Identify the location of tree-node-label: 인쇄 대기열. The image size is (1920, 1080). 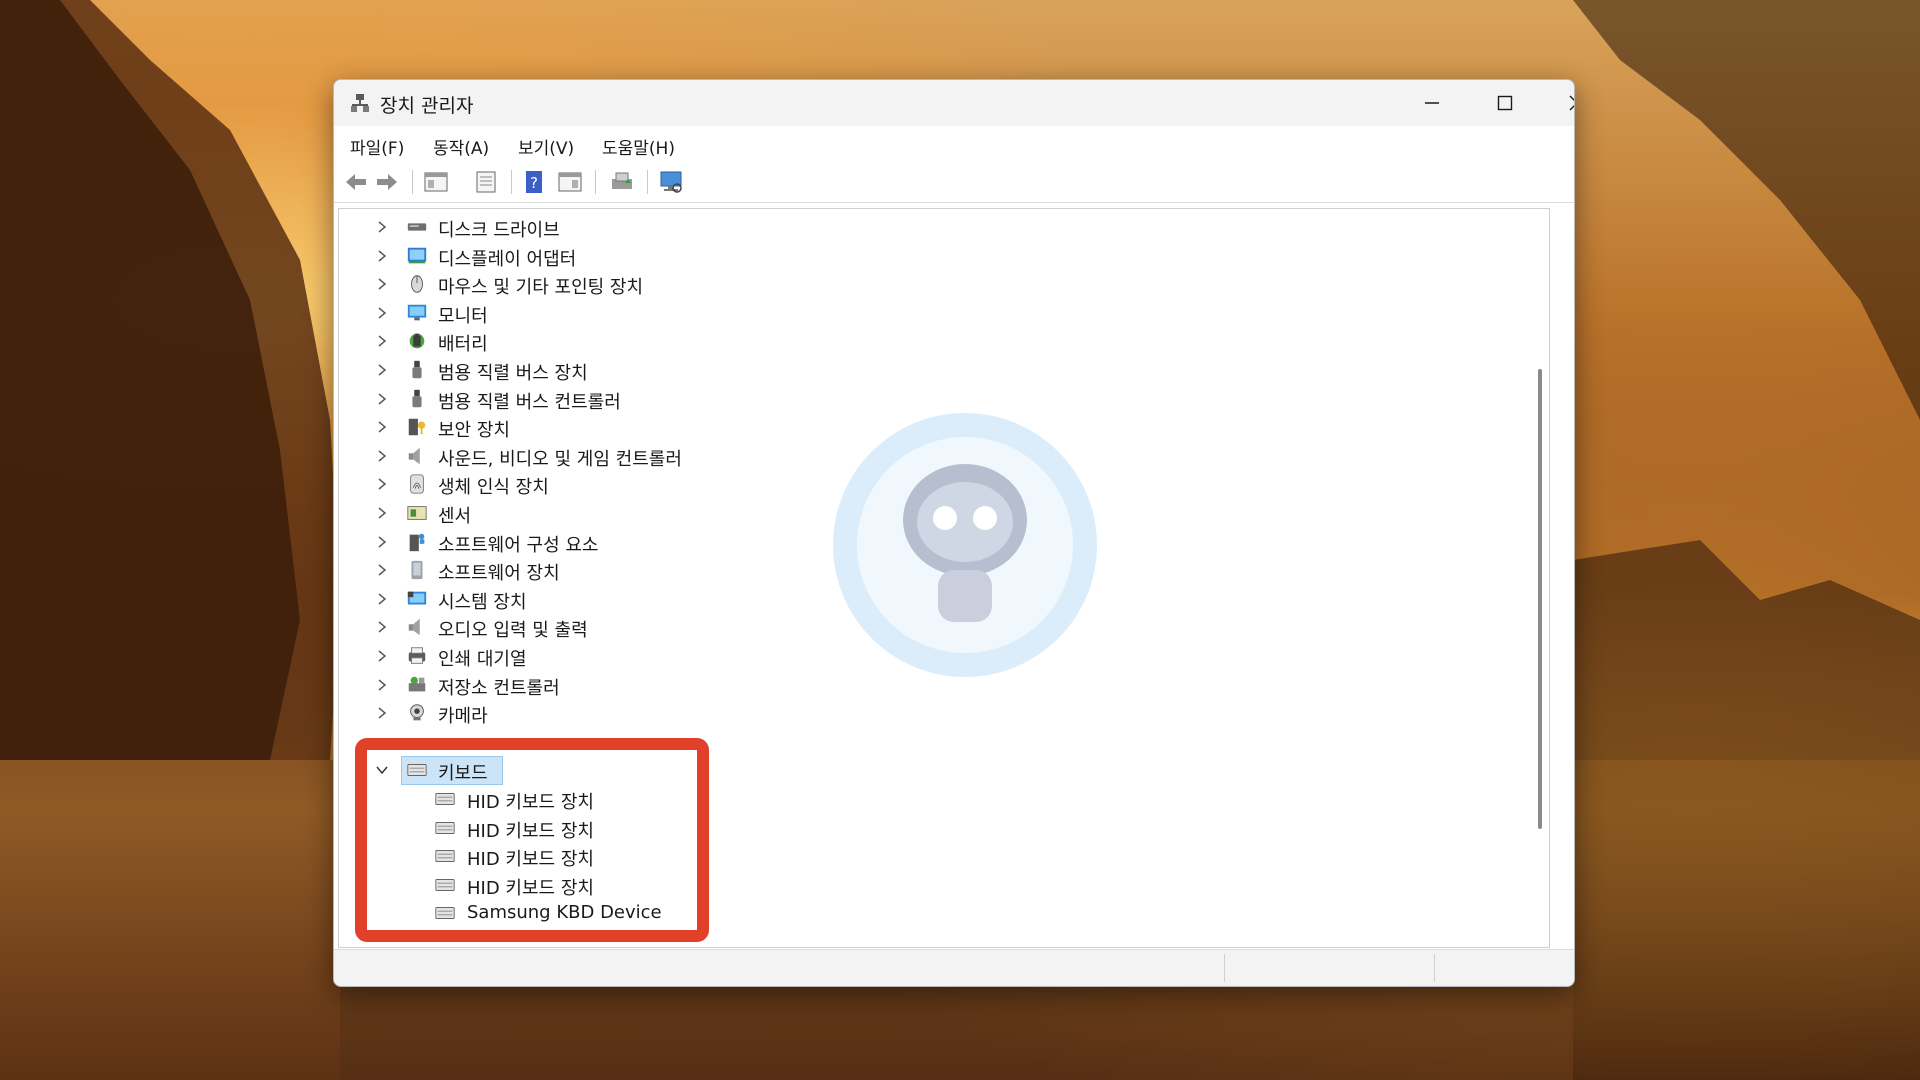
(482, 659).